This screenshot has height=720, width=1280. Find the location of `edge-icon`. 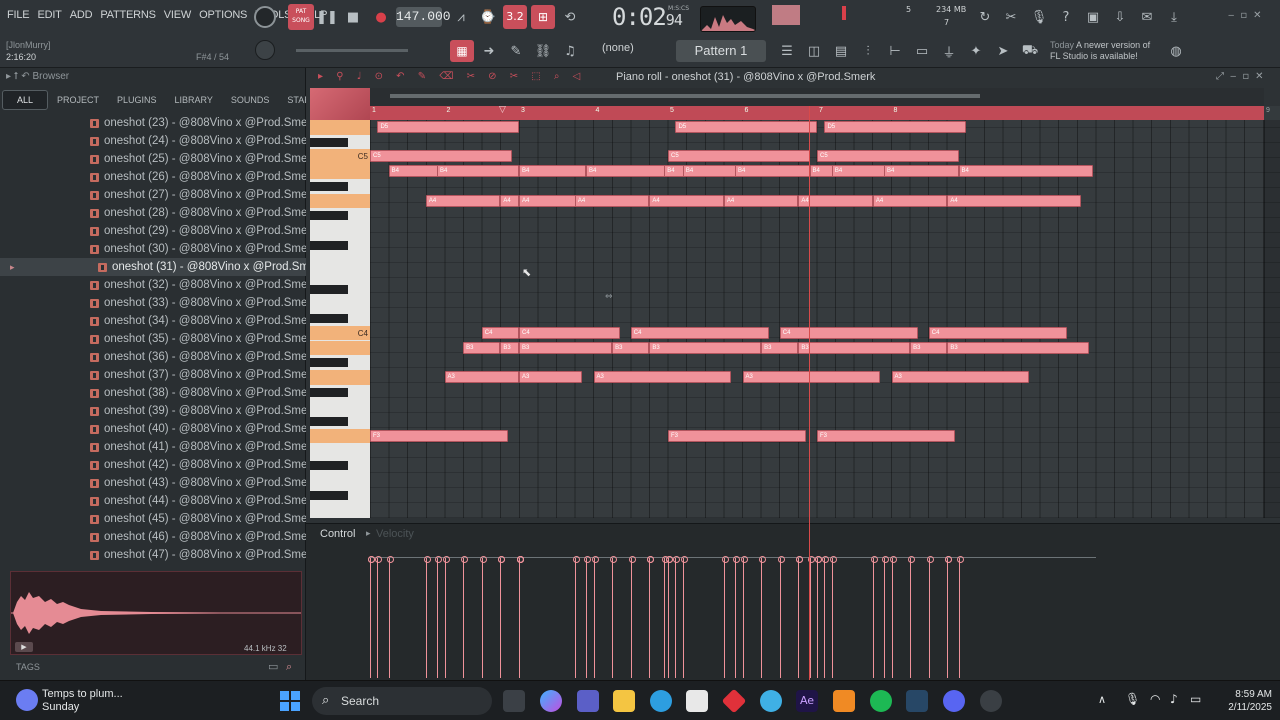

edge-icon is located at coordinates (661, 701).